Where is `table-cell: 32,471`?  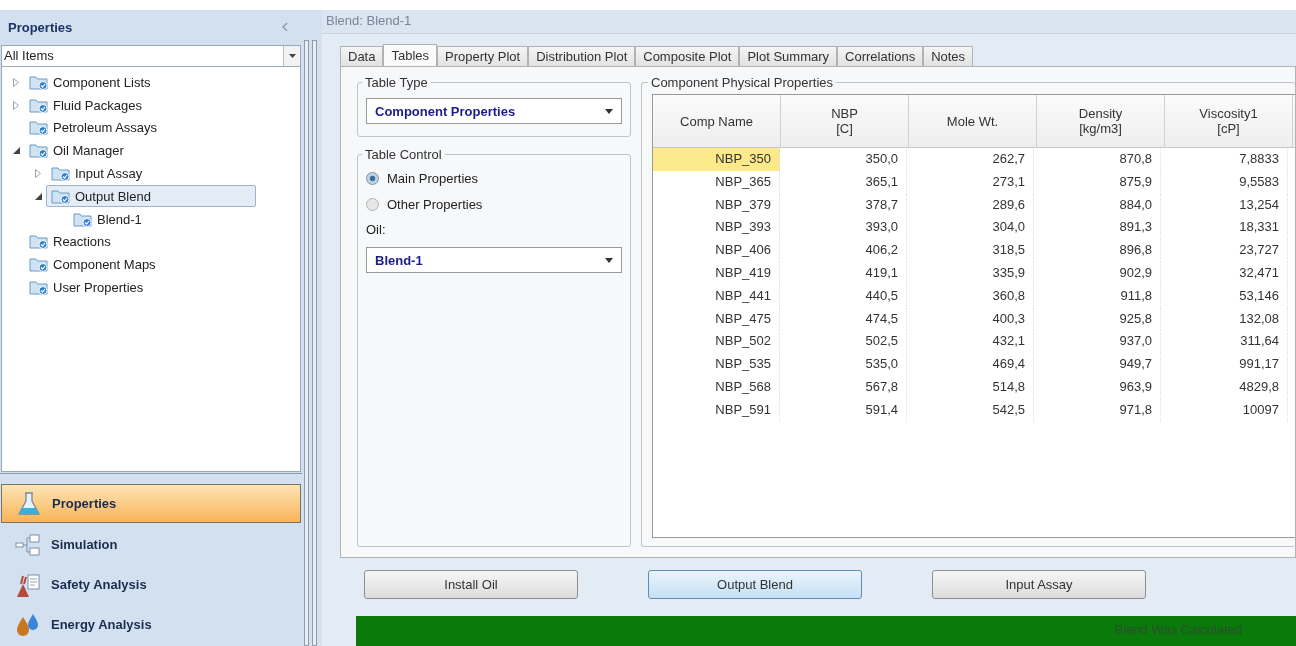
table-cell: 32,471 is located at coordinates (1224, 273).